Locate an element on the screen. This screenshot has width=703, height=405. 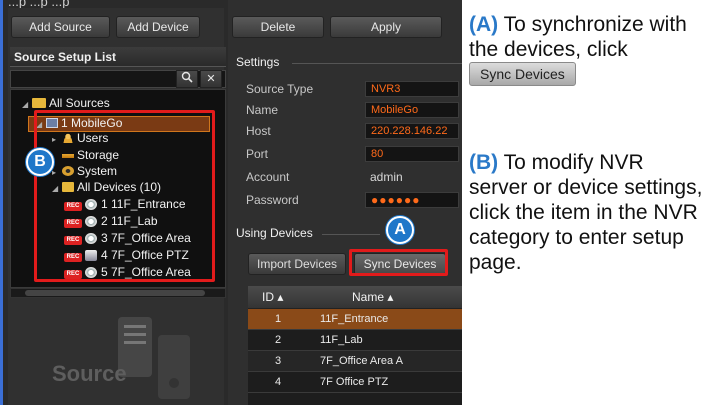
sync-devices-example-button: Sync Devices is located at coordinates (522, 74).